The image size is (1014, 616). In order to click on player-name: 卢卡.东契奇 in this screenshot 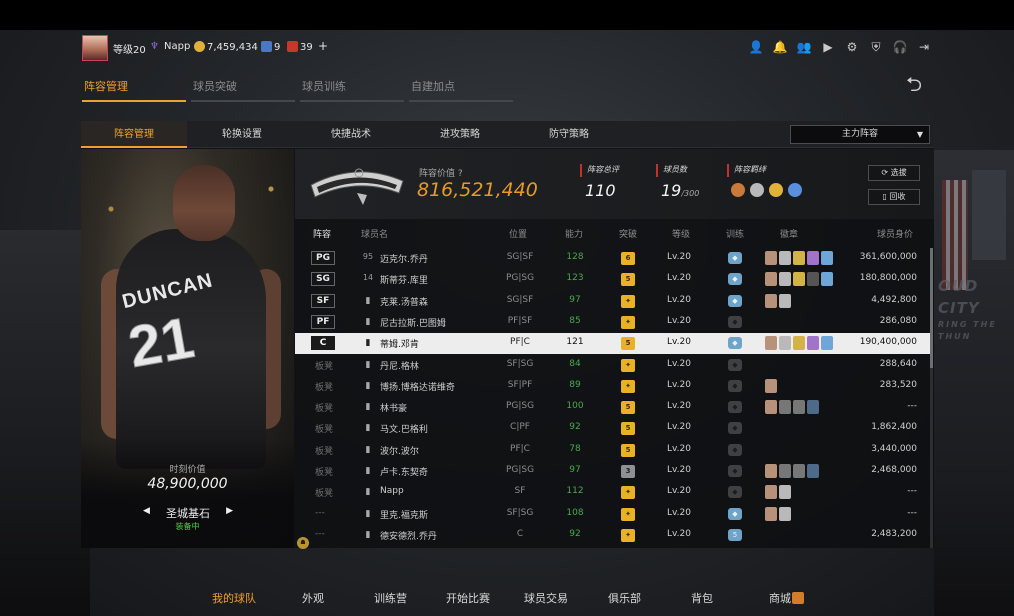, I will do `click(404, 471)`.